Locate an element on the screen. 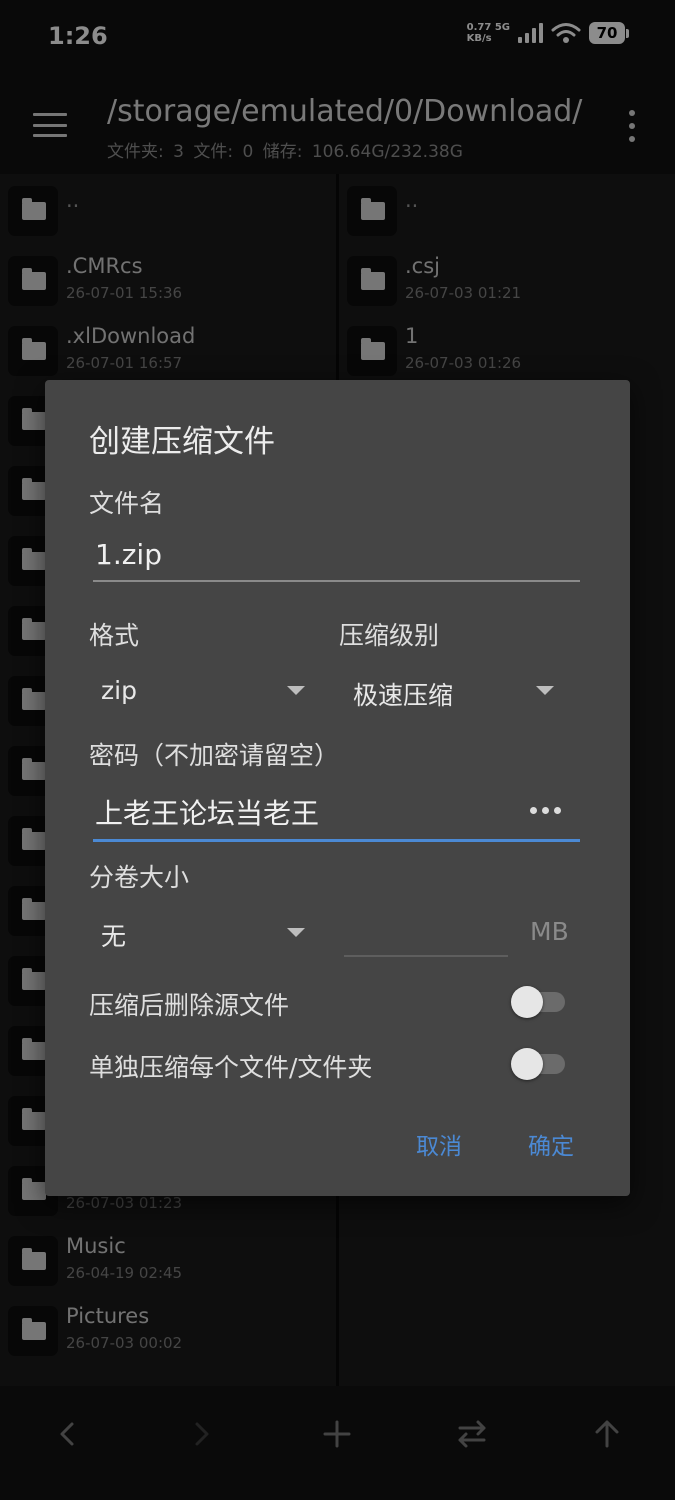 The image size is (675, 1500). compression-level-label: 压缩级别 is located at coordinates (389, 635).